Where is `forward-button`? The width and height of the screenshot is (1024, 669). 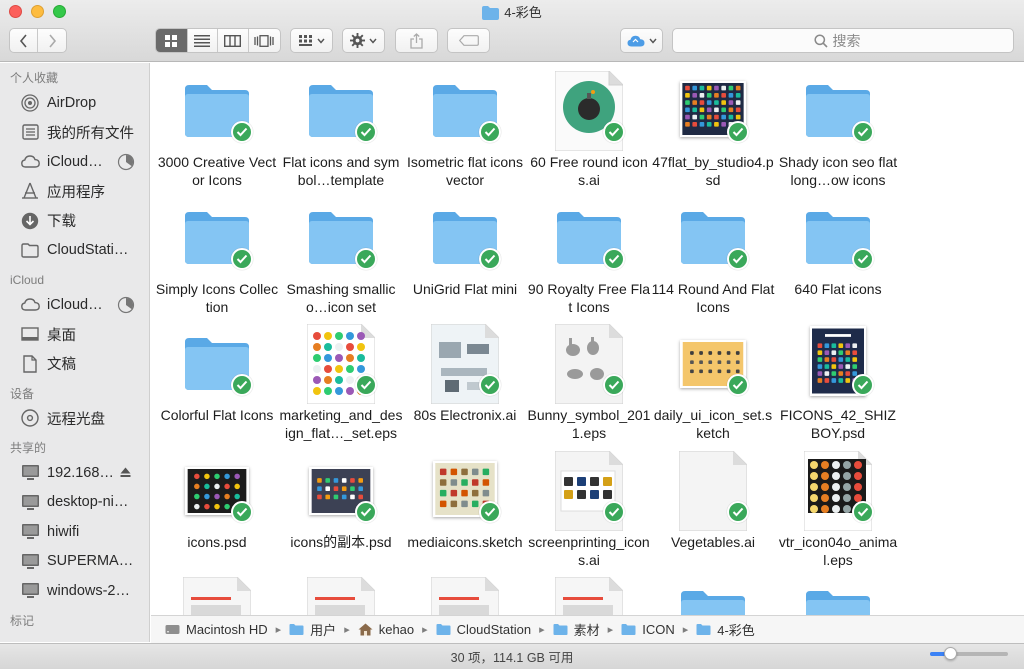 forward-button is located at coordinates (52, 40).